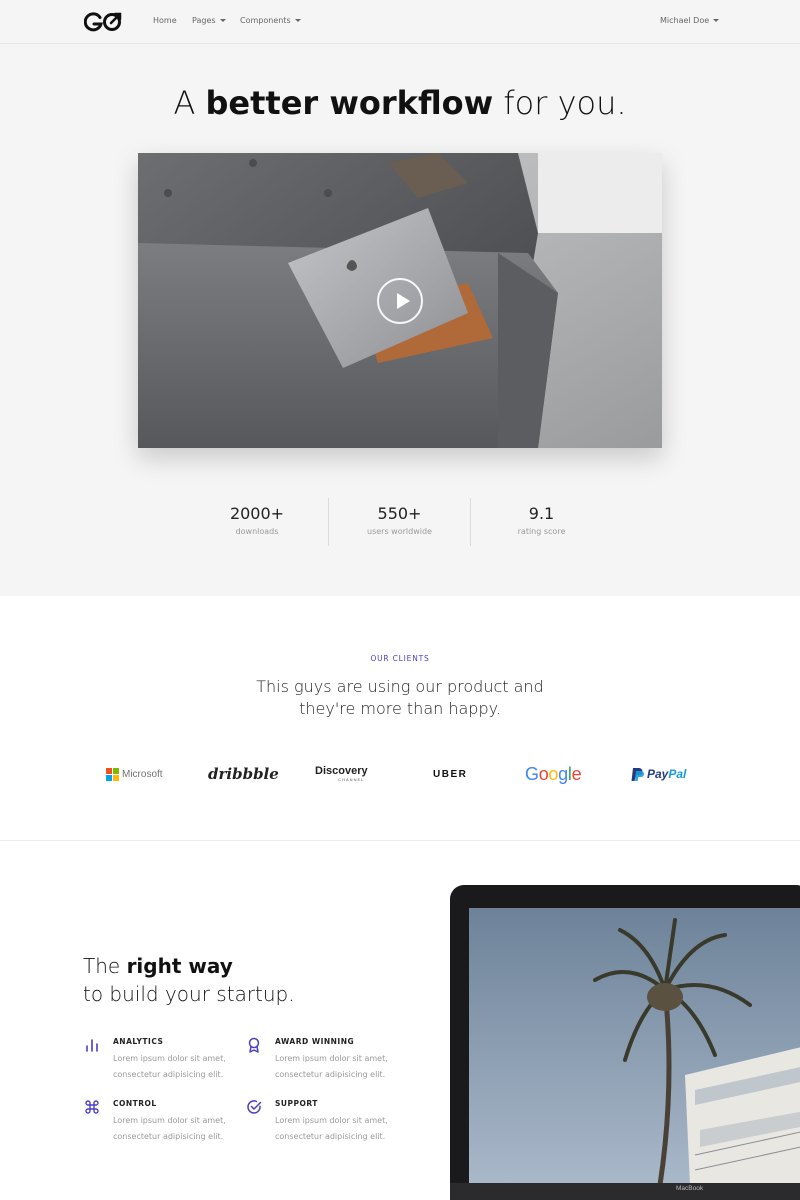  What do you see at coordinates (315, 1041) in the screenshot?
I see `feature-name: AWARD WINNING` at bounding box center [315, 1041].